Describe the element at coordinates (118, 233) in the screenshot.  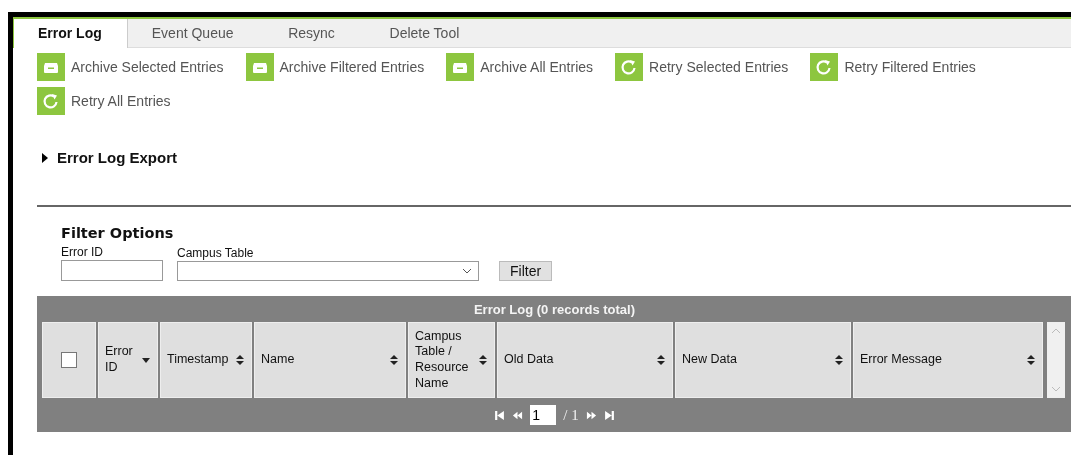
I see `section-title: Filter Options` at that location.